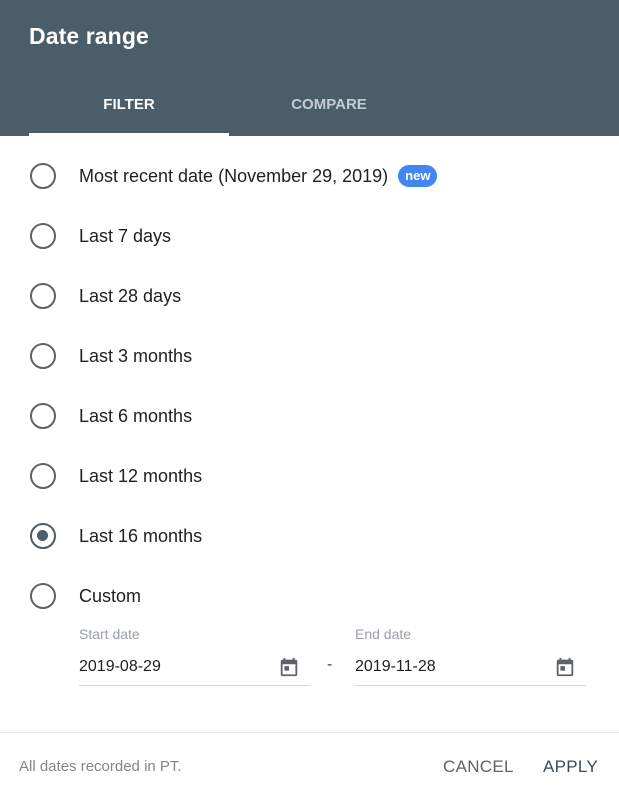 This screenshot has width=619, height=797. I want to click on option-custom: Custom, so click(310, 596).